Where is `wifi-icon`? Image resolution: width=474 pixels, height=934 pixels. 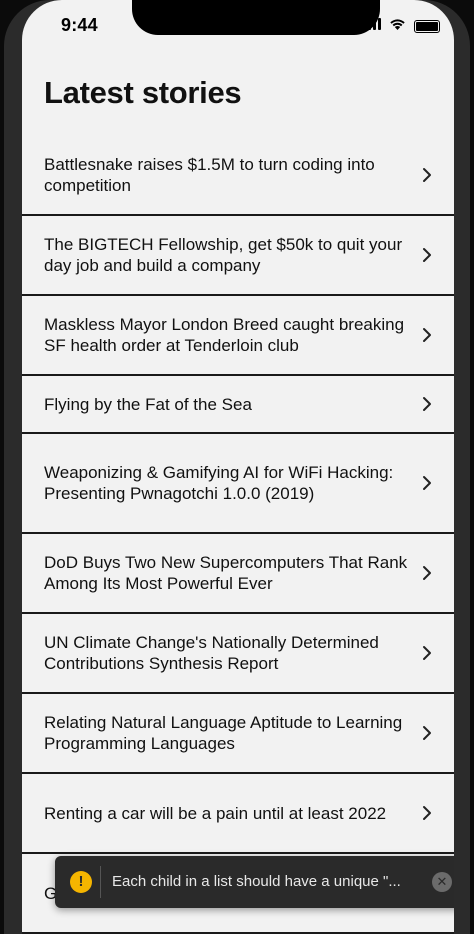 wifi-icon is located at coordinates (397, 26).